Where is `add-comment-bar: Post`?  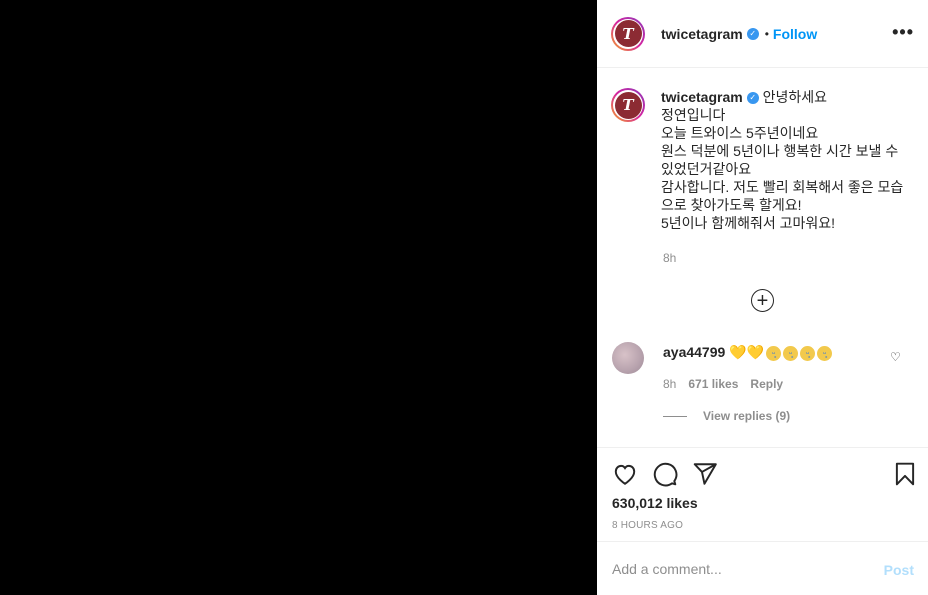
add-comment-bar: Post is located at coordinates (762, 568).